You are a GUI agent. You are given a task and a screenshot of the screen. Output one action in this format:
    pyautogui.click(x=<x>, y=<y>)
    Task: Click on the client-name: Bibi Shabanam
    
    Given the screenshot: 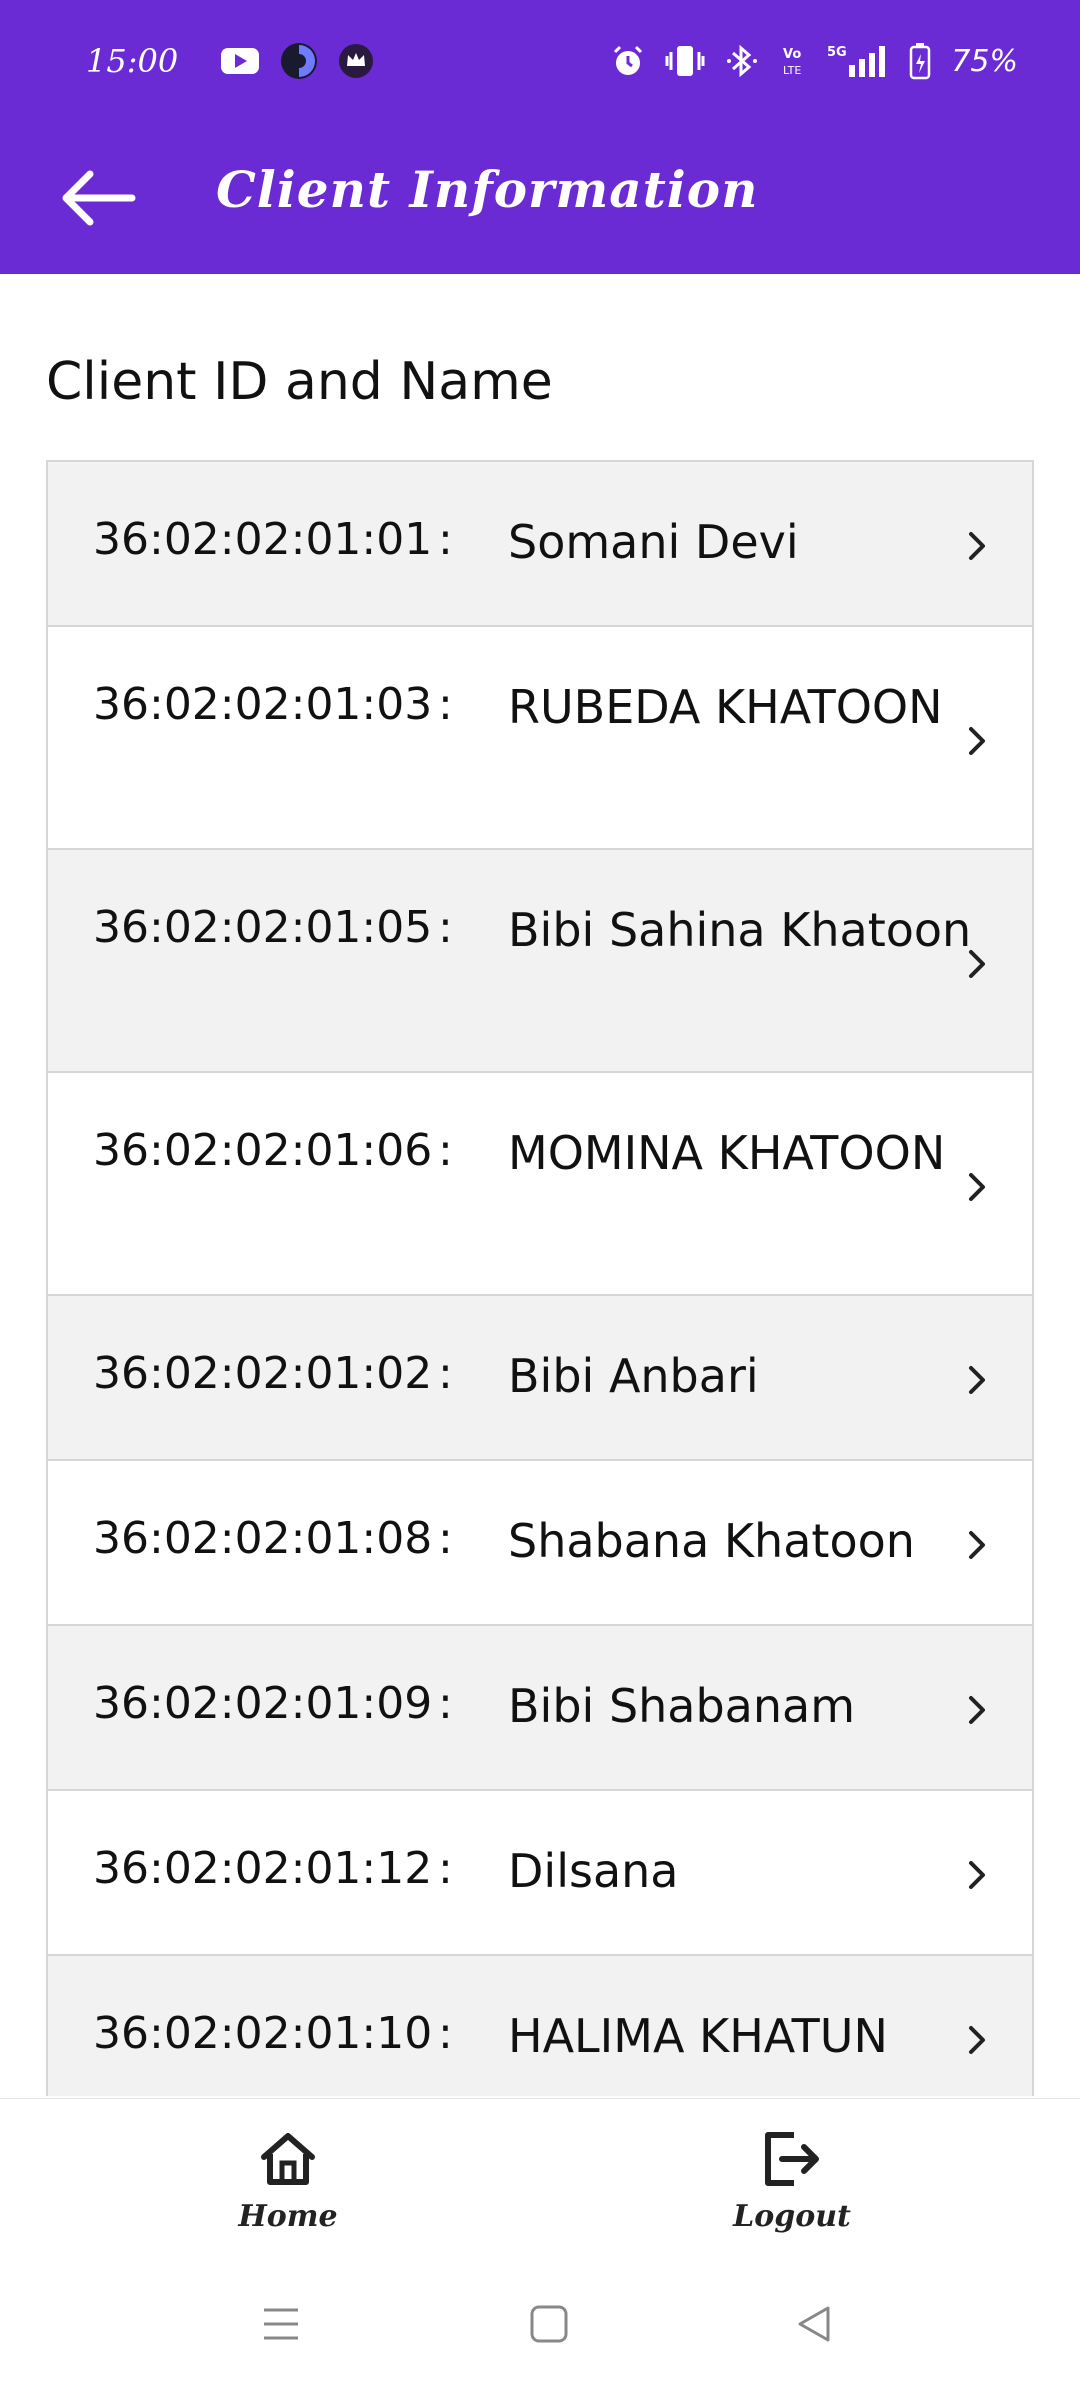 What is the action you would take?
    pyautogui.click(x=682, y=1706)
    